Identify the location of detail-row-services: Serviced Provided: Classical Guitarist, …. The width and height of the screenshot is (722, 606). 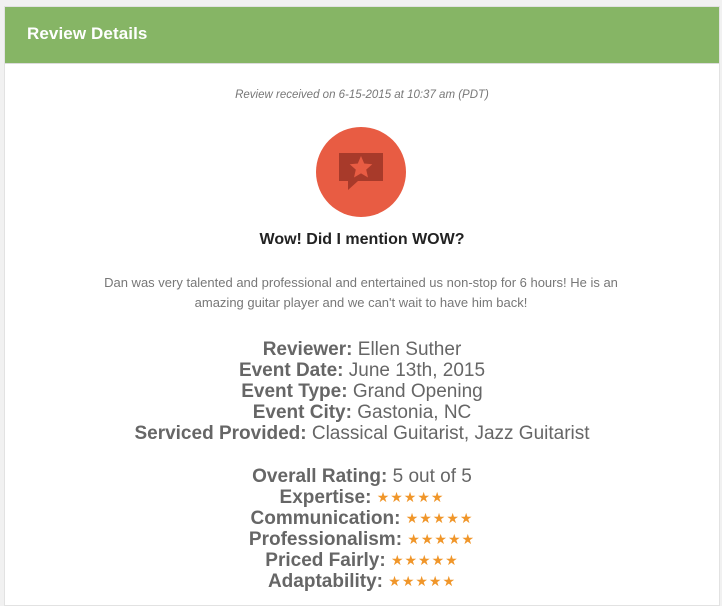
(362, 433).